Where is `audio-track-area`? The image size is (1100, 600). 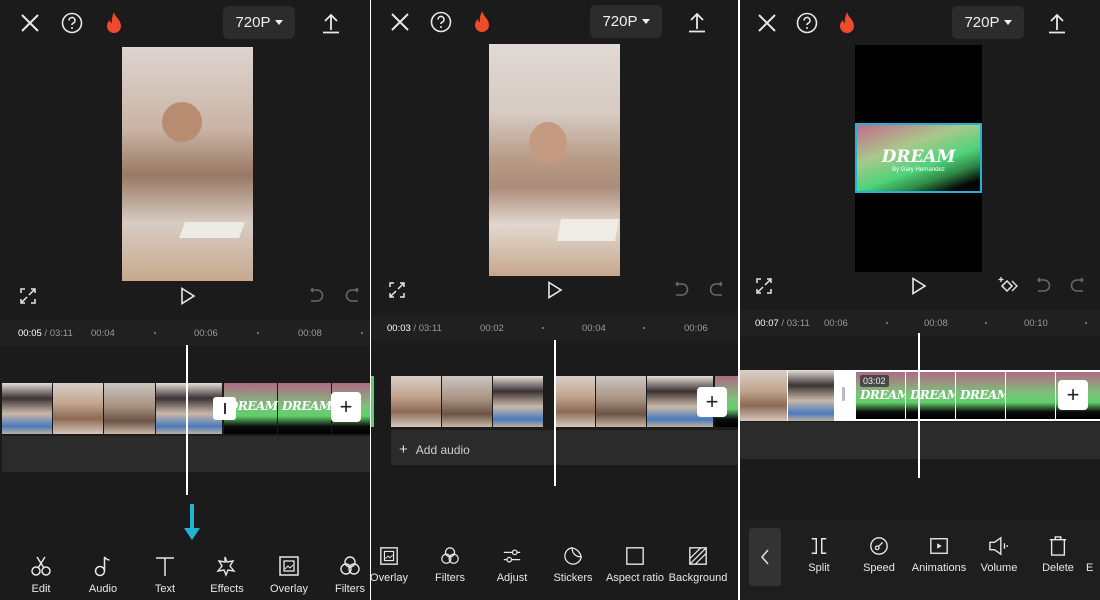
audio-track-area is located at coordinates (920, 440).